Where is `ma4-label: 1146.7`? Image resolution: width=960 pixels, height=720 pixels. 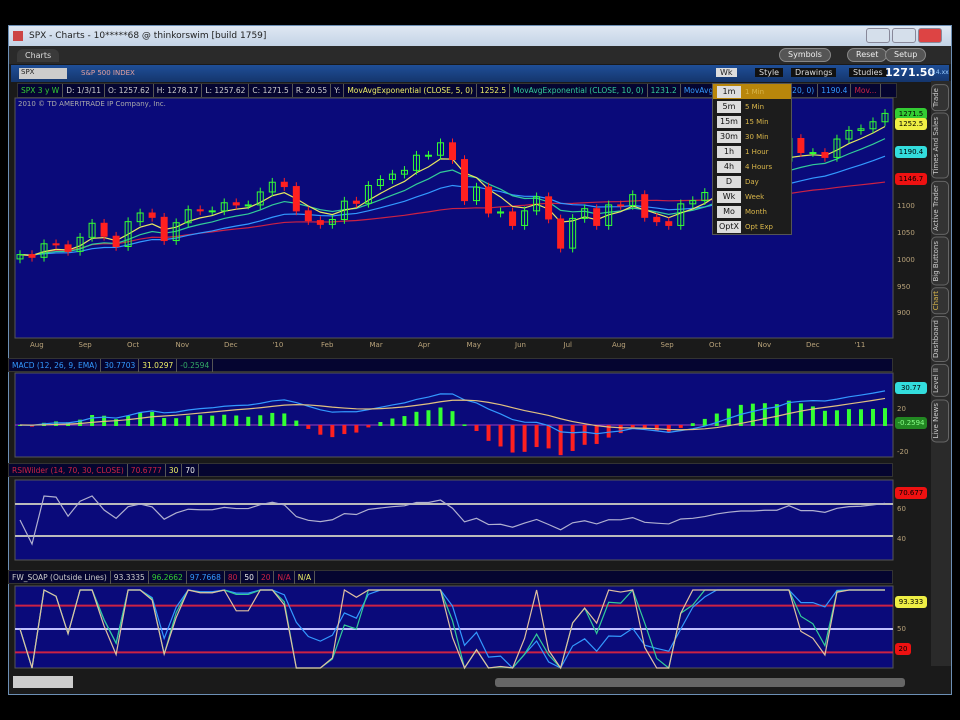
ma4-label: 1146.7 is located at coordinates (911, 179).